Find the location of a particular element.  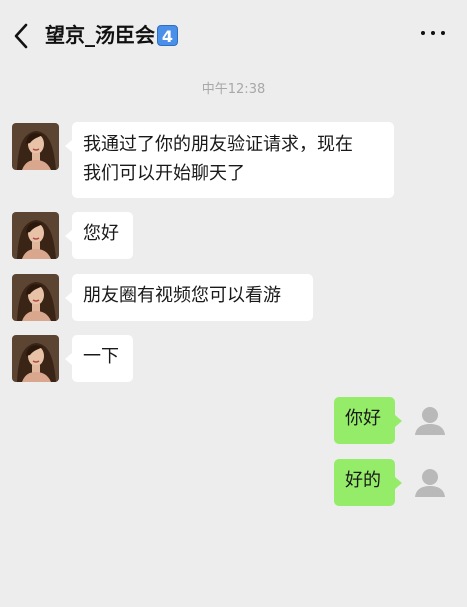

back-button is located at coordinates (22, 36).